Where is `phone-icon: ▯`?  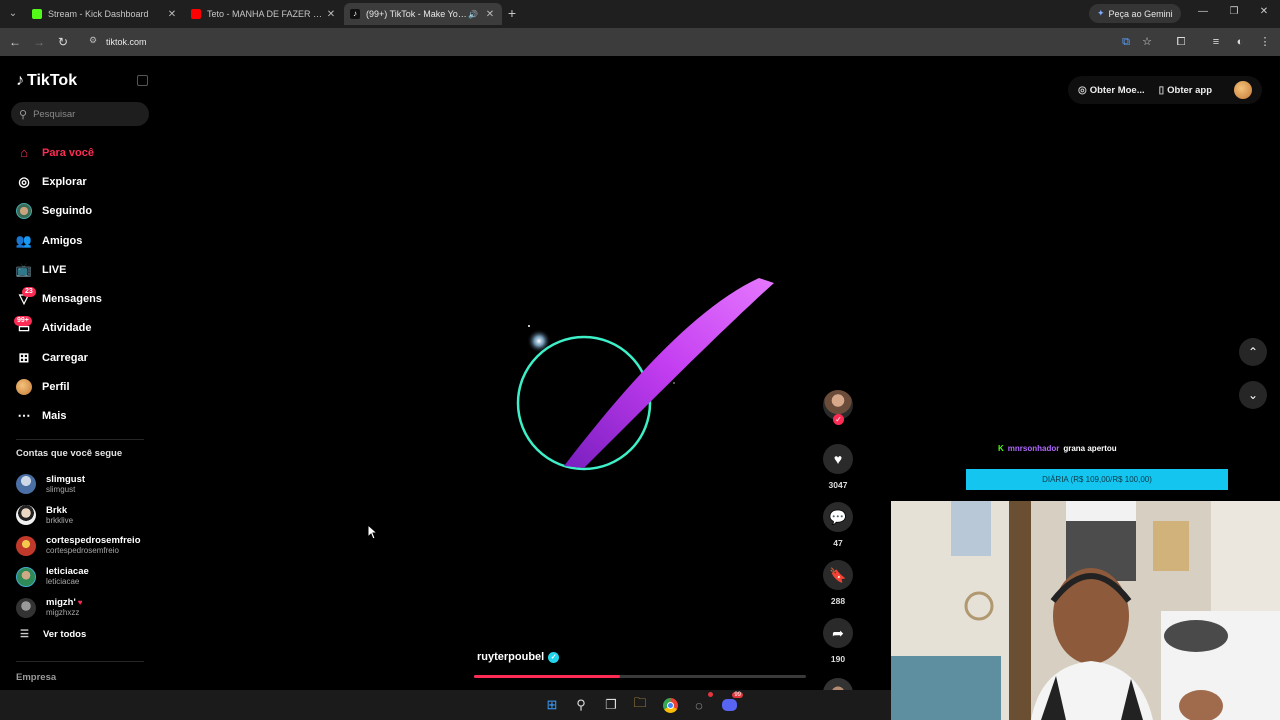 phone-icon: ▯ is located at coordinates (1161, 90).